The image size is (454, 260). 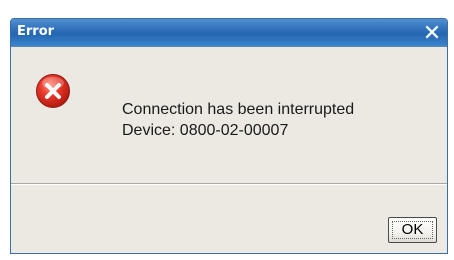 I want to click on message-line-connection: Connection has been interrupted, so click(x=238, y=109).